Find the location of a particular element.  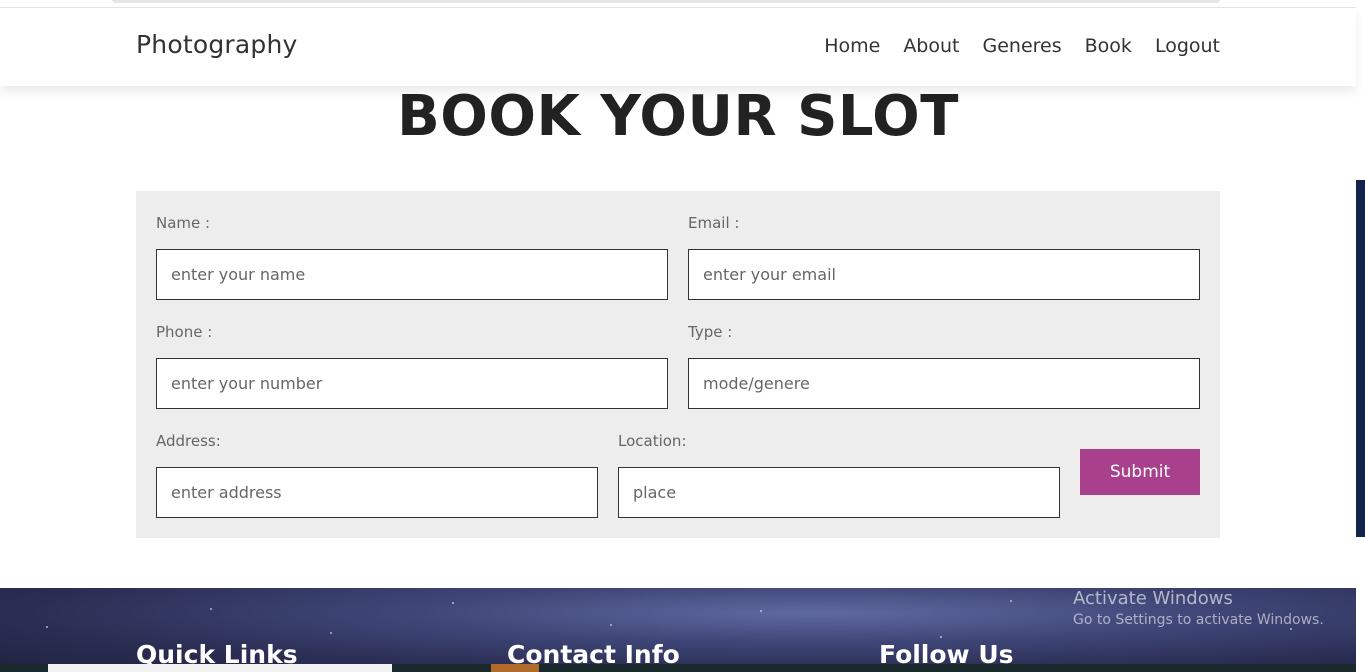

nav-link-logout: Logout is located at coordinates (1187, 46).